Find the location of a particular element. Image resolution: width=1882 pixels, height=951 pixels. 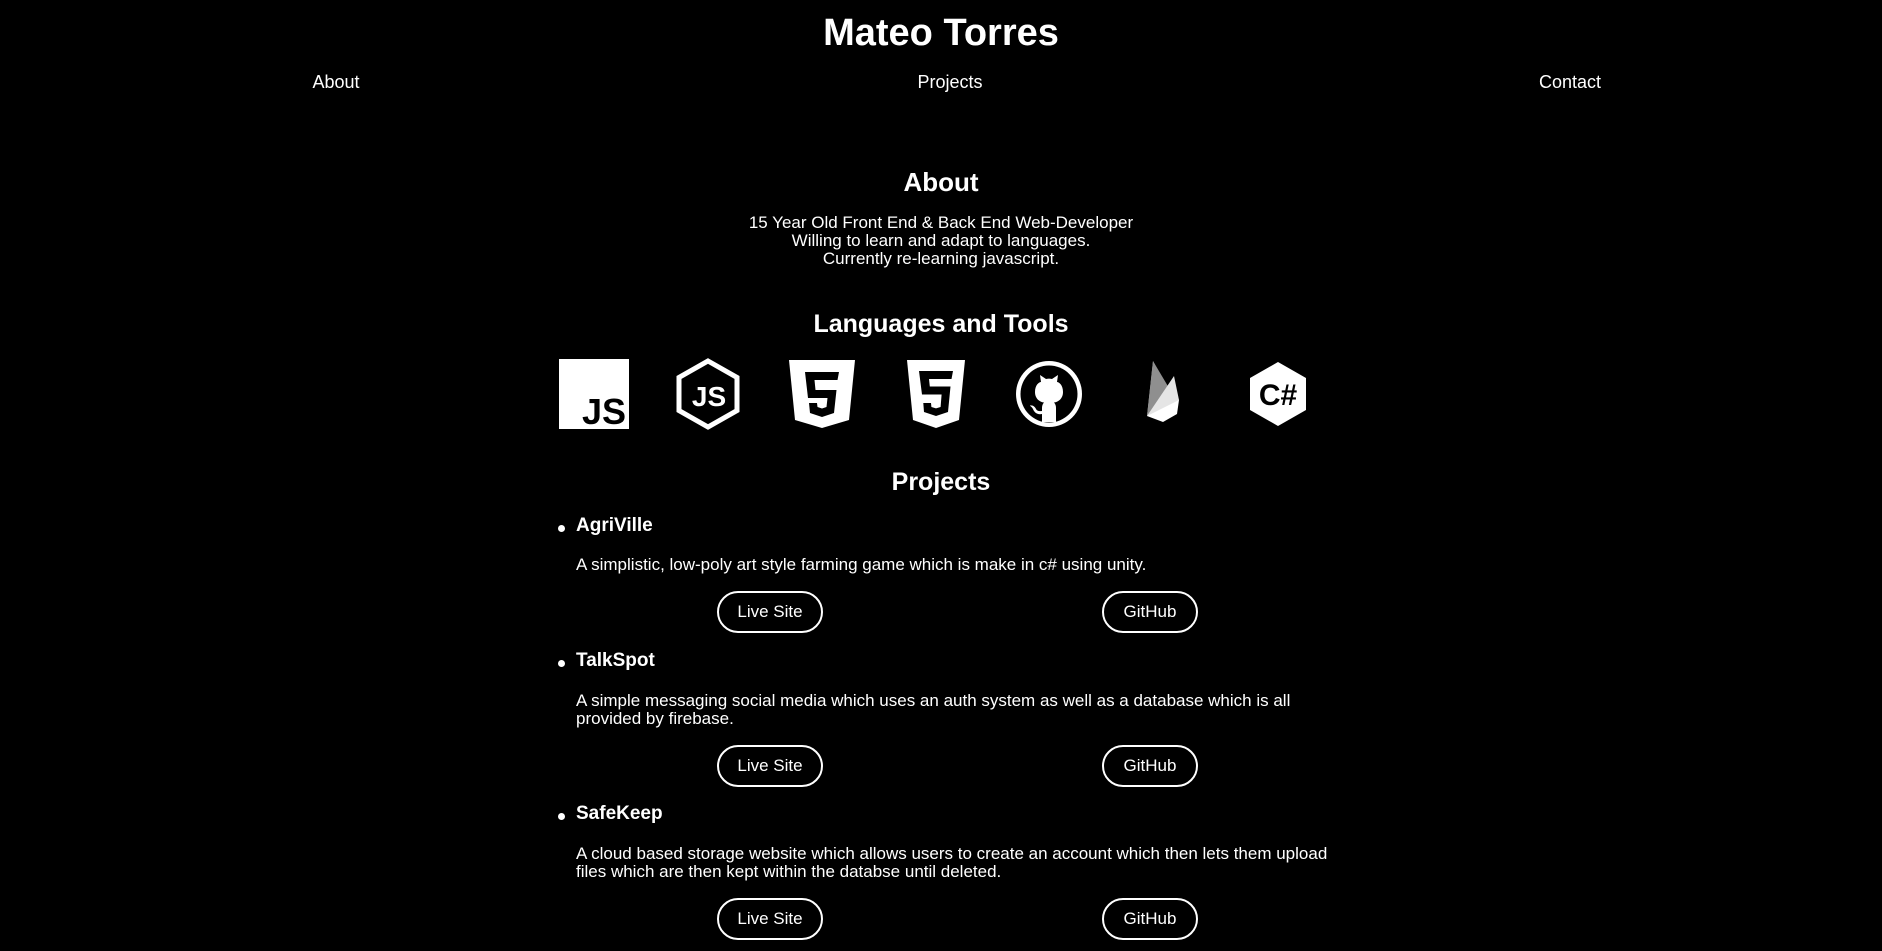

javascript-icon: JS is located at coordinates (594, 394).